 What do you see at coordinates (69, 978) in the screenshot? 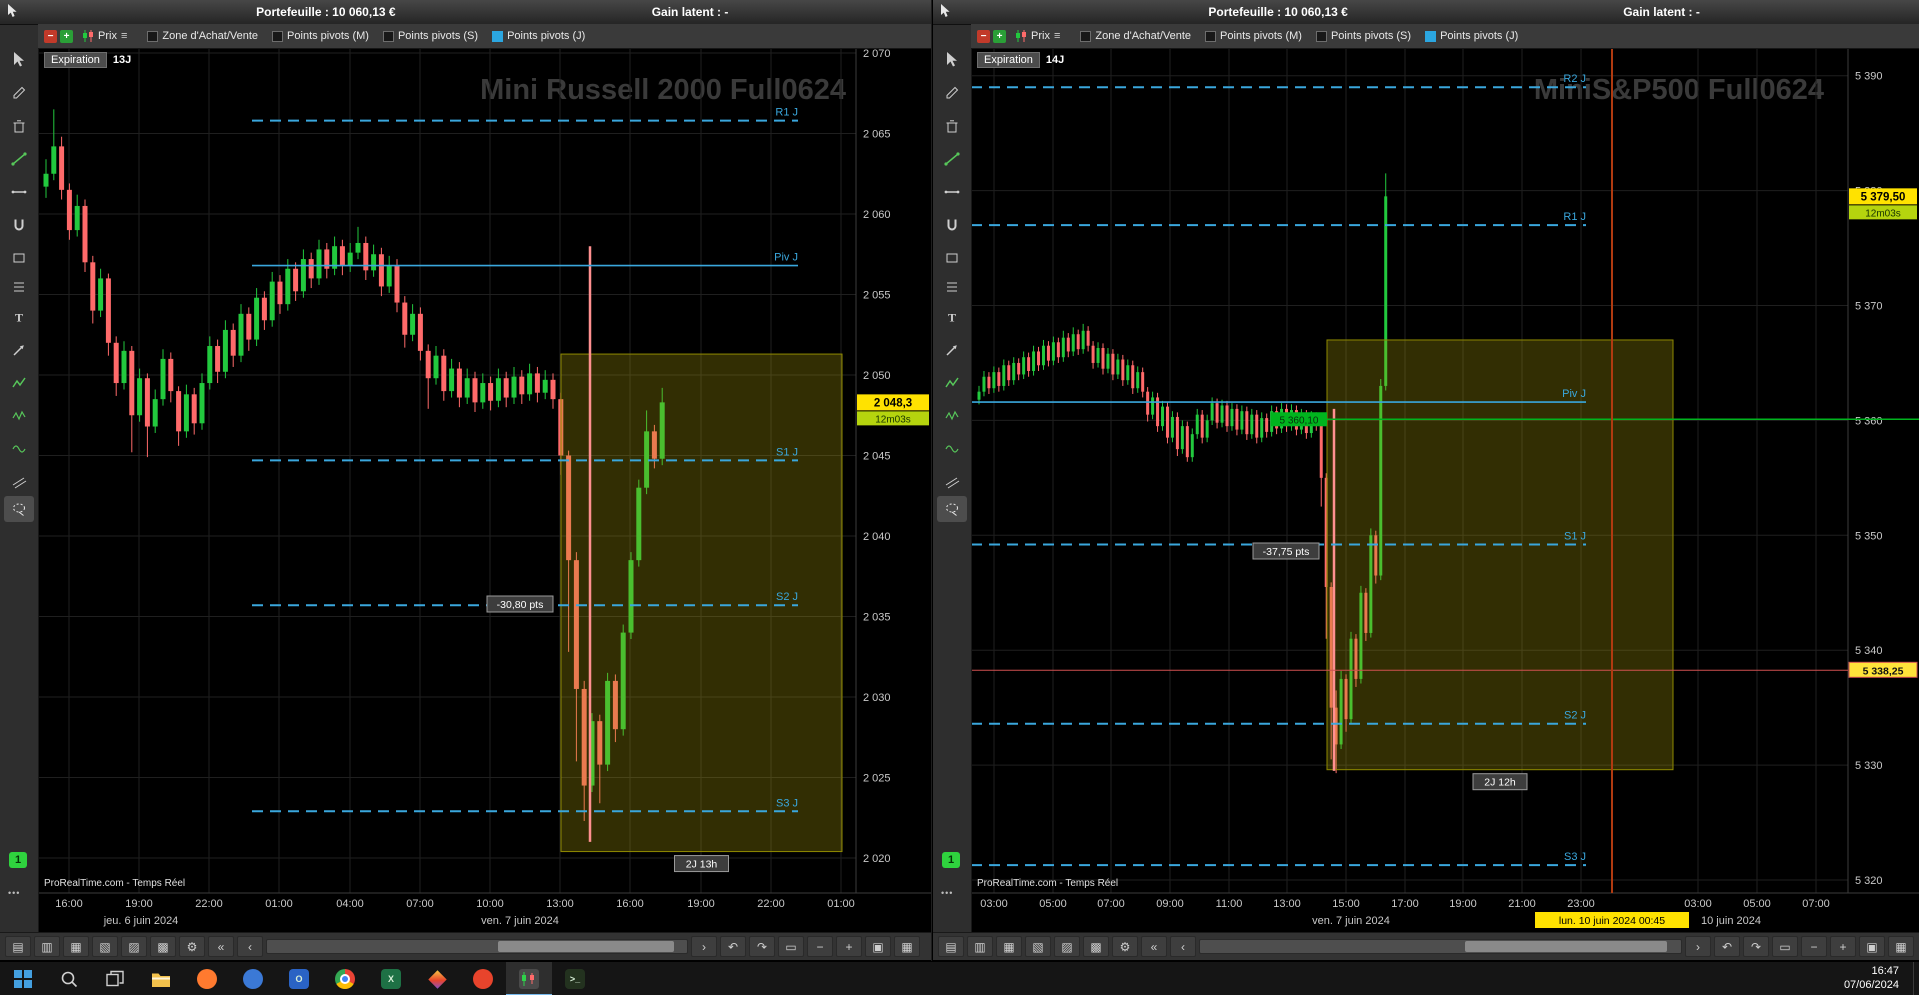
I see `search-button` at bounding box center [69, 978].